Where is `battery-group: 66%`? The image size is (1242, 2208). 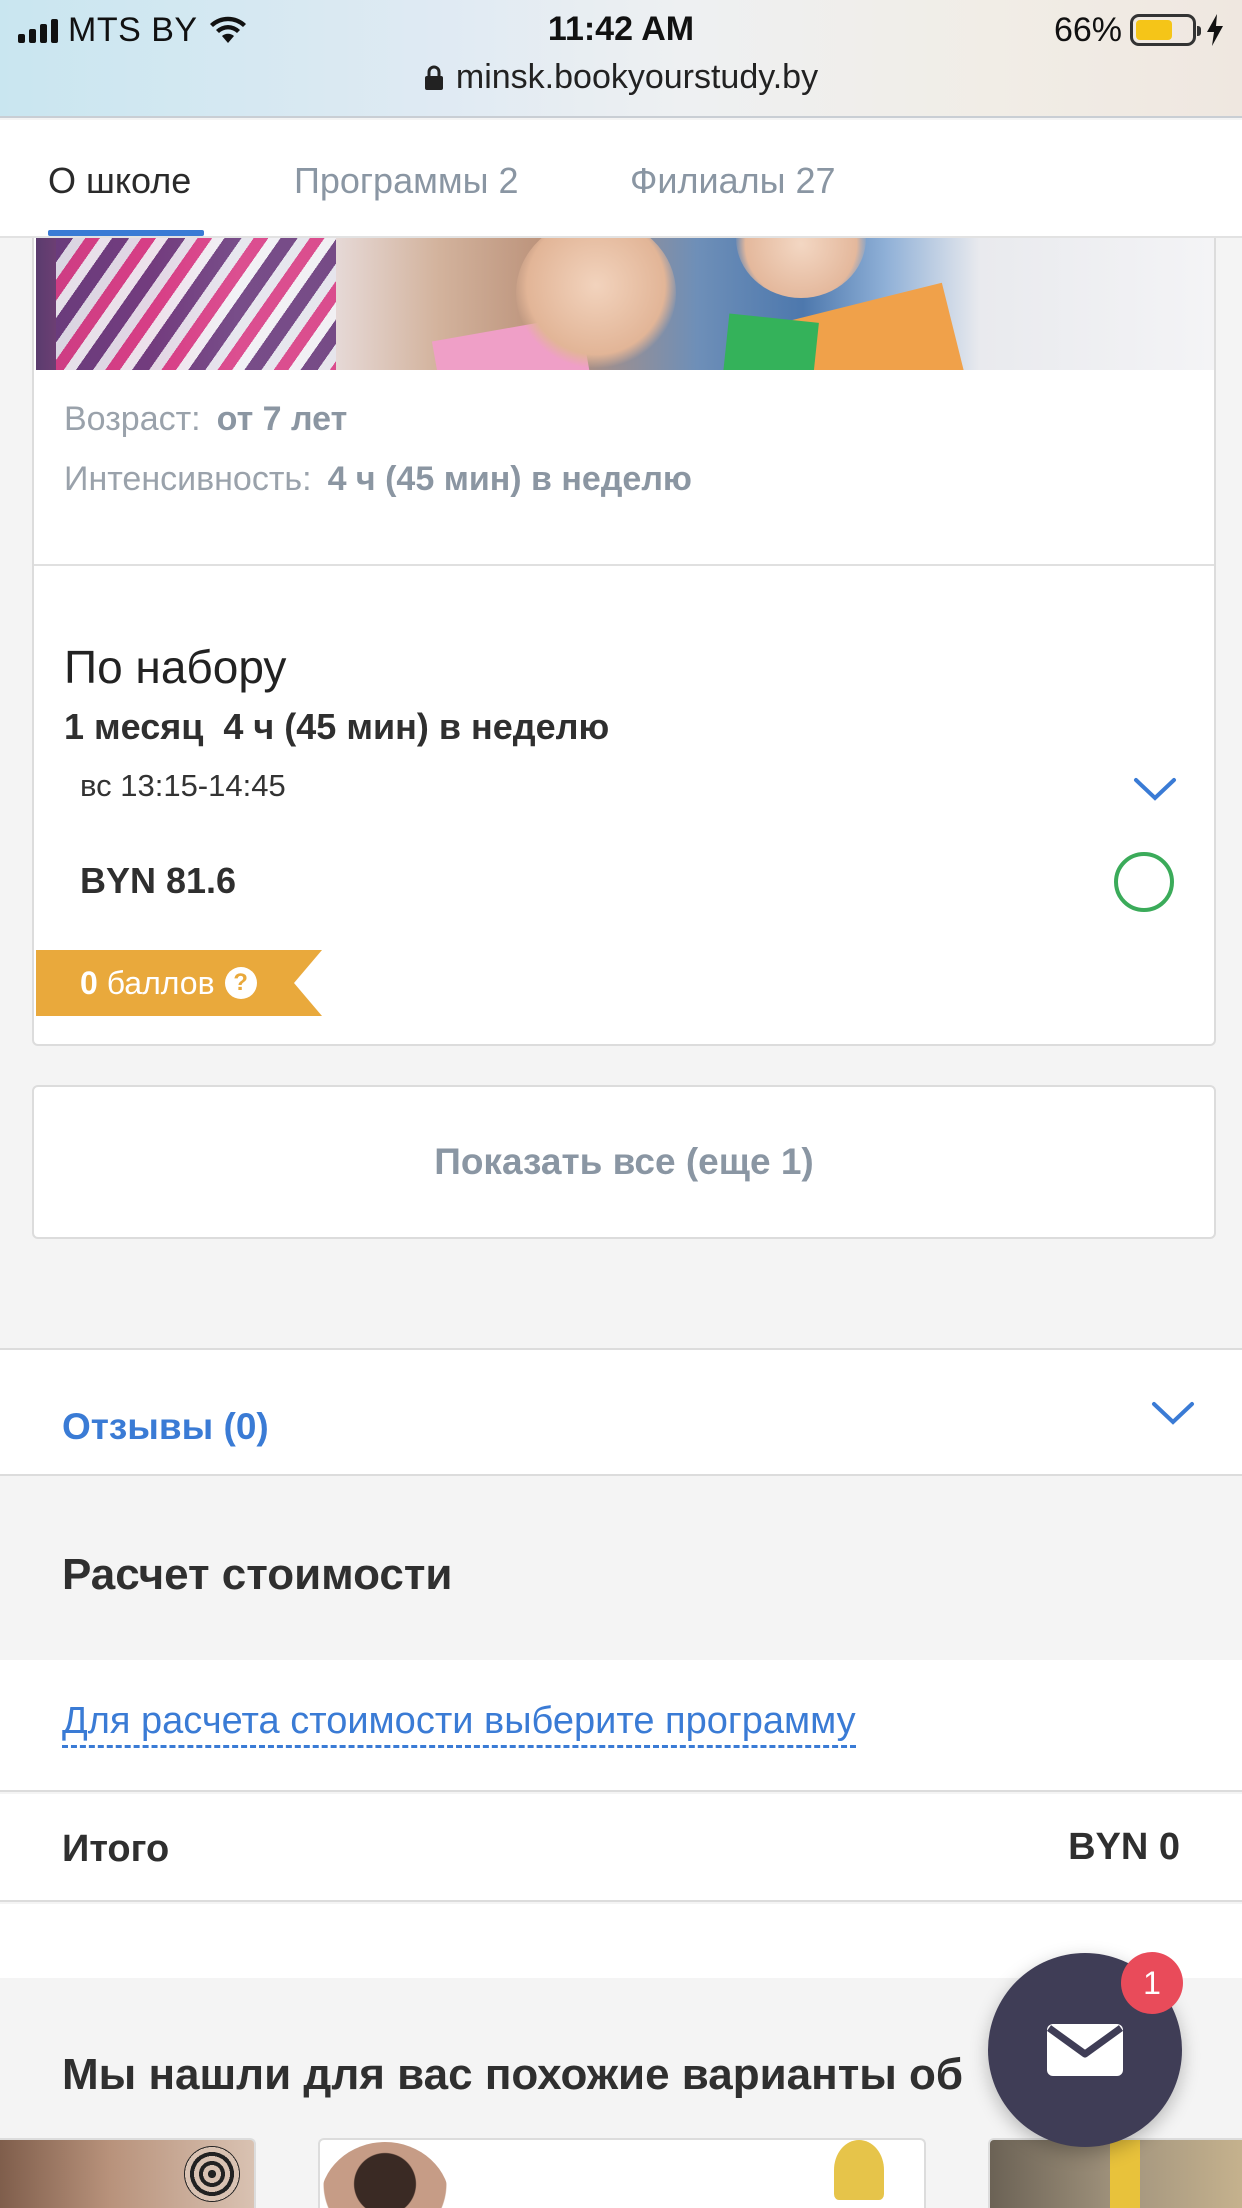
battery-group: 66% is located at coordinates (1140, 30).